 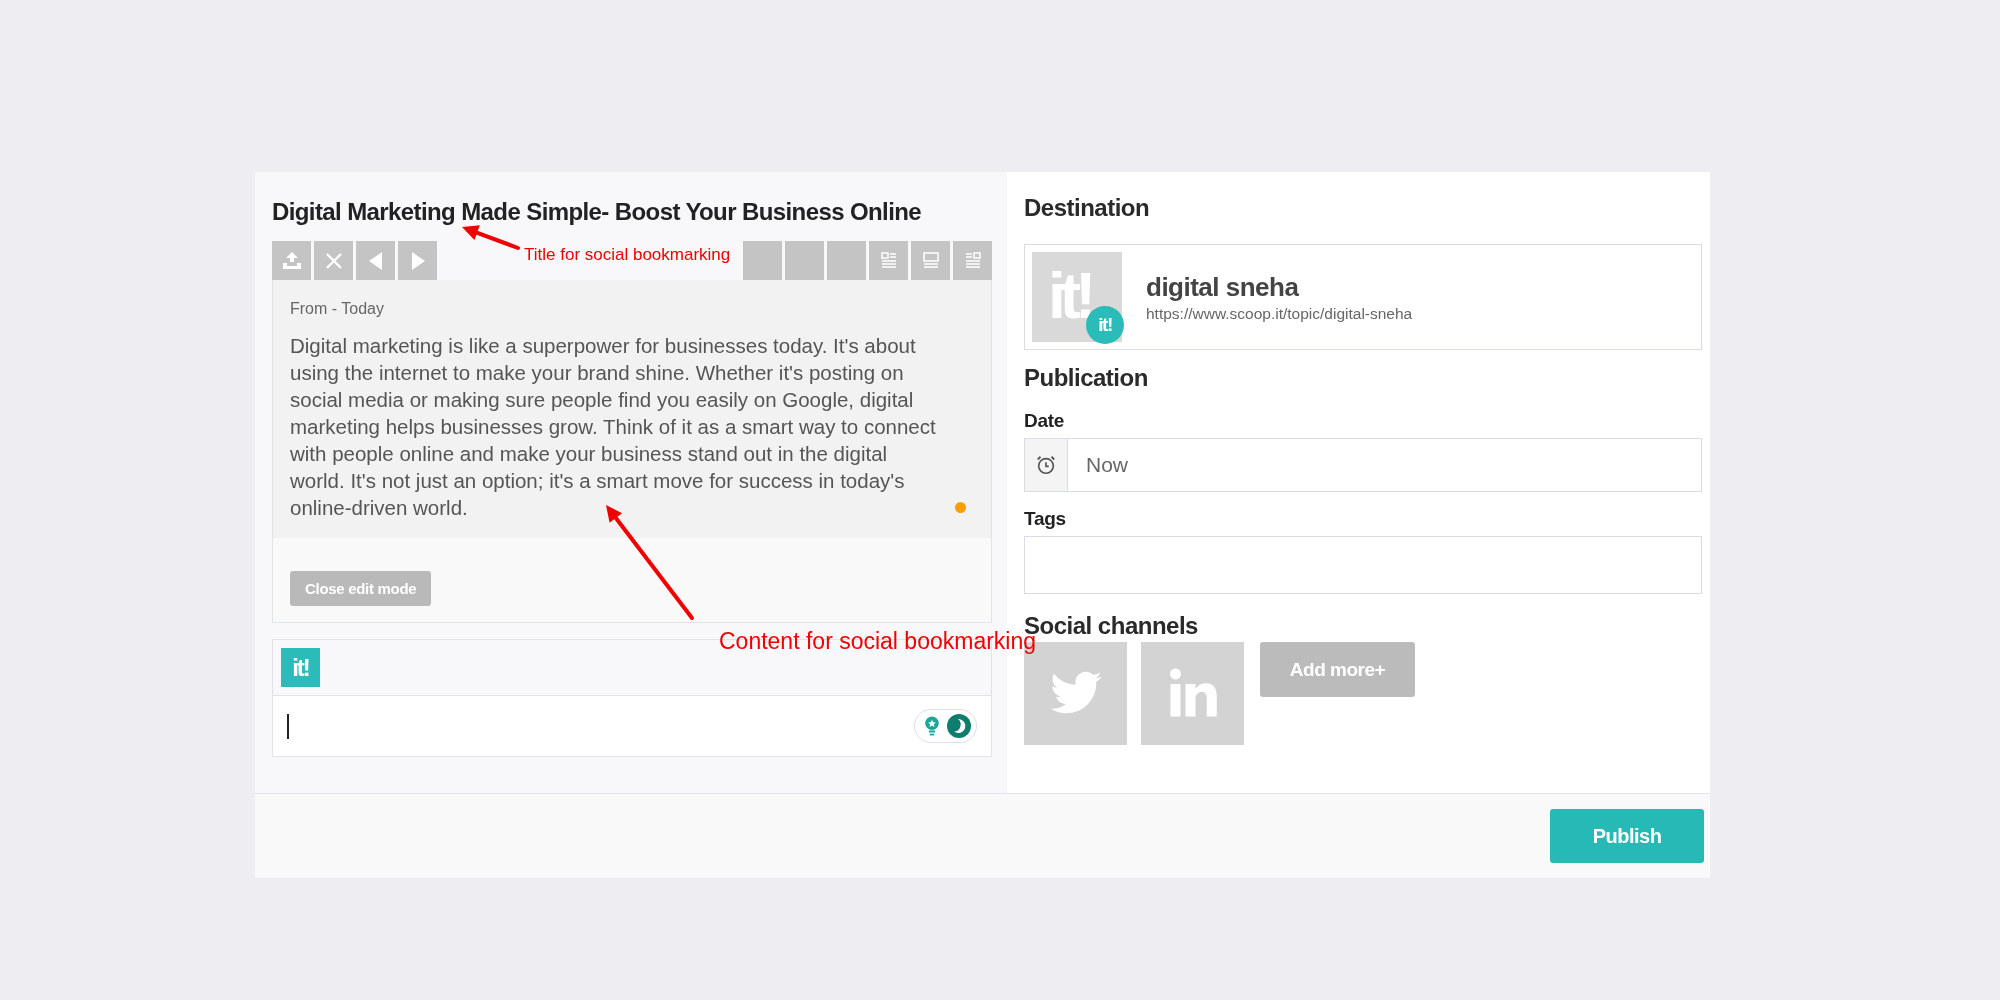 What do you see at coordinates (361, 588) in the screenshot?
I see `close-edit-button: Close edit mode` at bounding box center [361, 588].